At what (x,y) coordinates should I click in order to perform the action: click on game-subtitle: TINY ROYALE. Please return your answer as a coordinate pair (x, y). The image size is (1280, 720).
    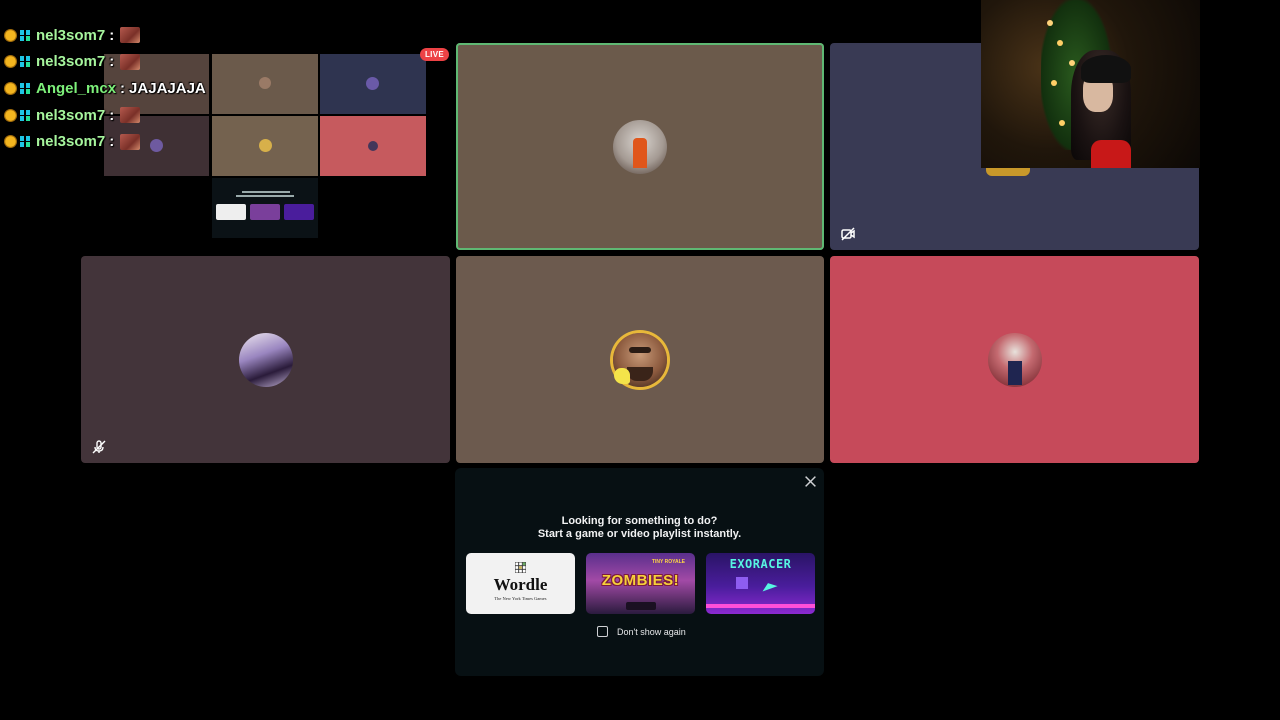
    Looking at the image, I should click on (668, 562).